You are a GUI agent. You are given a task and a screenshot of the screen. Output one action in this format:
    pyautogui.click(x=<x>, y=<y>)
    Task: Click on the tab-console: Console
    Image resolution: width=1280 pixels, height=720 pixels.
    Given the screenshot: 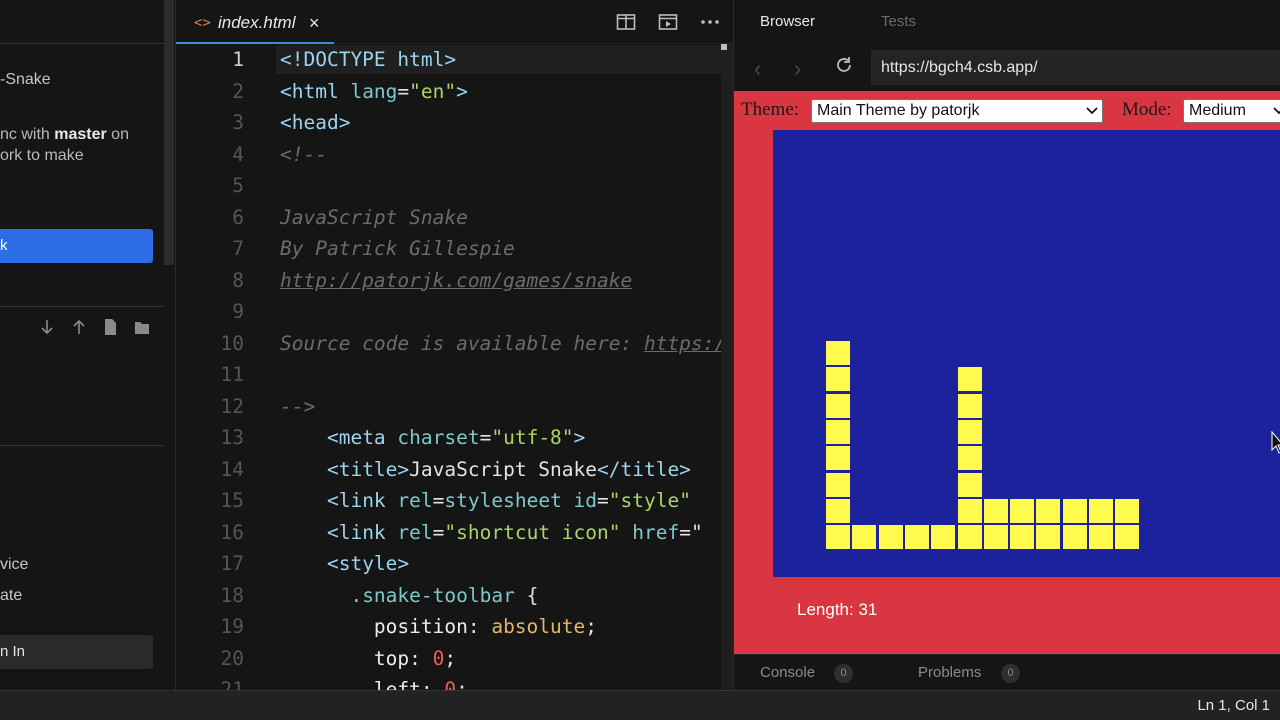 What is the action you would take?
    pyautogui.click(x=787, y=672)
    